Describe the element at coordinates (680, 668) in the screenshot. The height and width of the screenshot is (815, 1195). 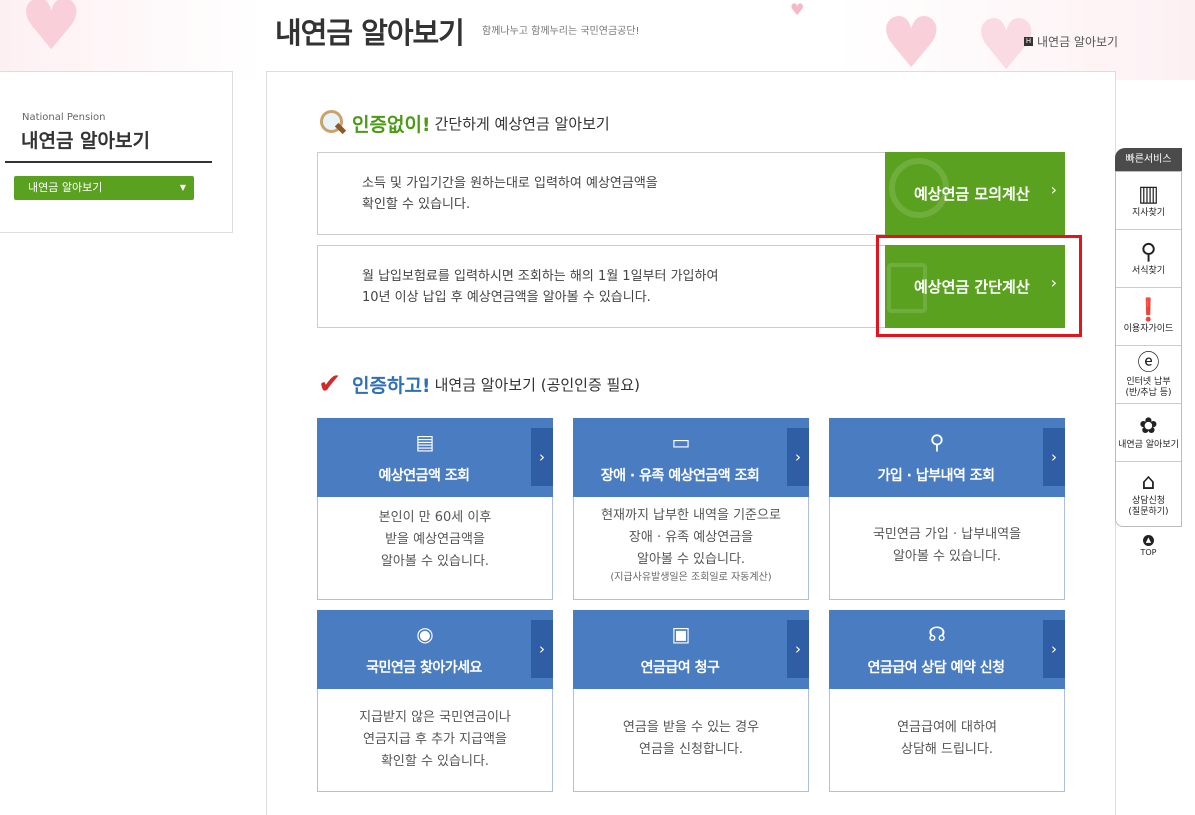
I see `card-title: 연금급여 청구` at that location.